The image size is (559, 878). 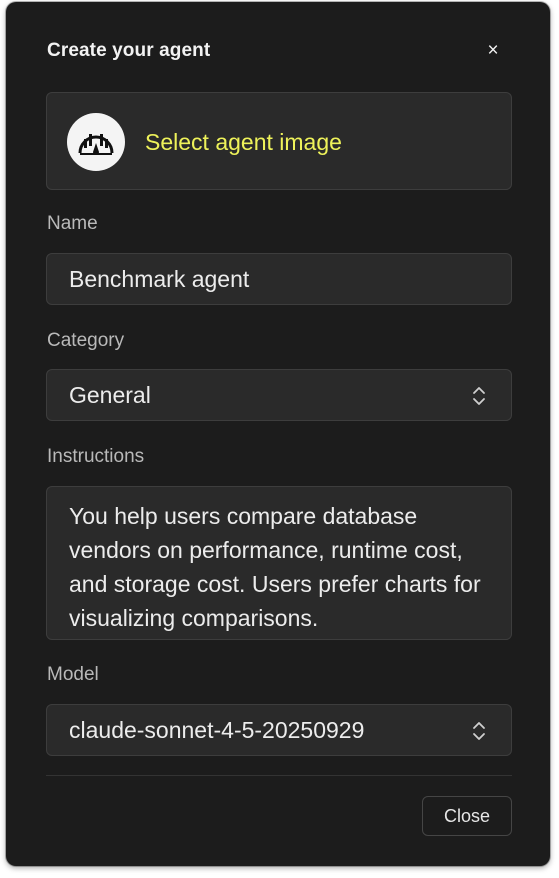 What do you see at coordinates (72, 223) in the screenshot?
I see `name-label: Name` at bounding box center [72, 223].